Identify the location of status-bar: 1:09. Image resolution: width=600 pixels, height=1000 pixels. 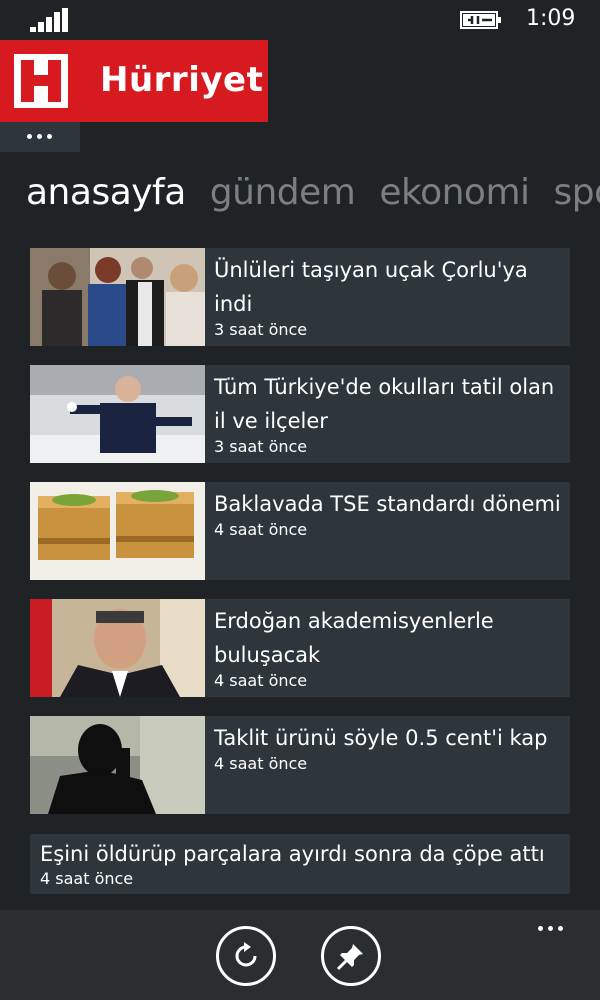
(300, 20).